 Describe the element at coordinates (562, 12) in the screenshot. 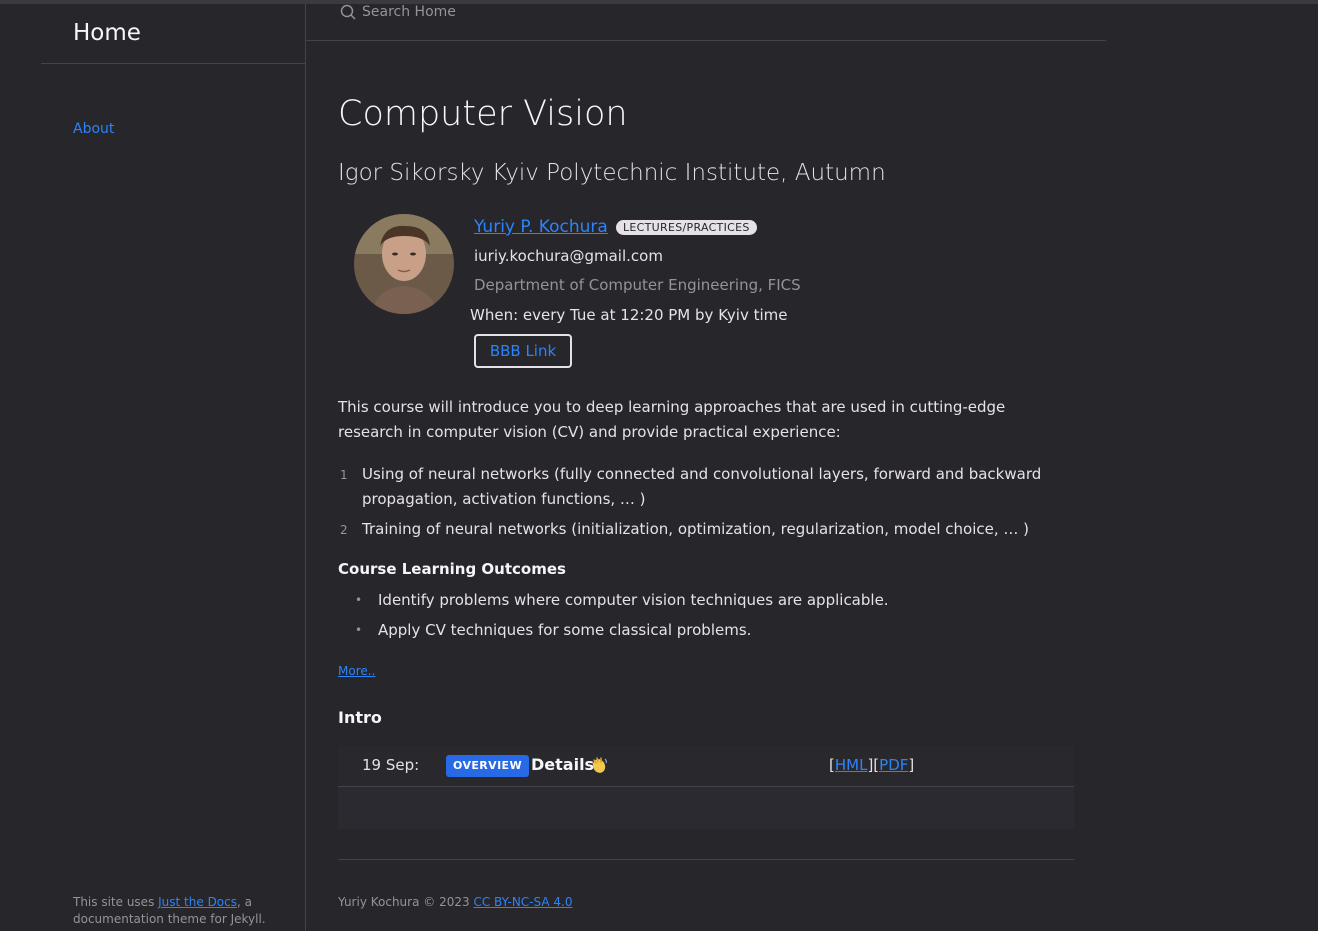

I see `search-input` at that location.